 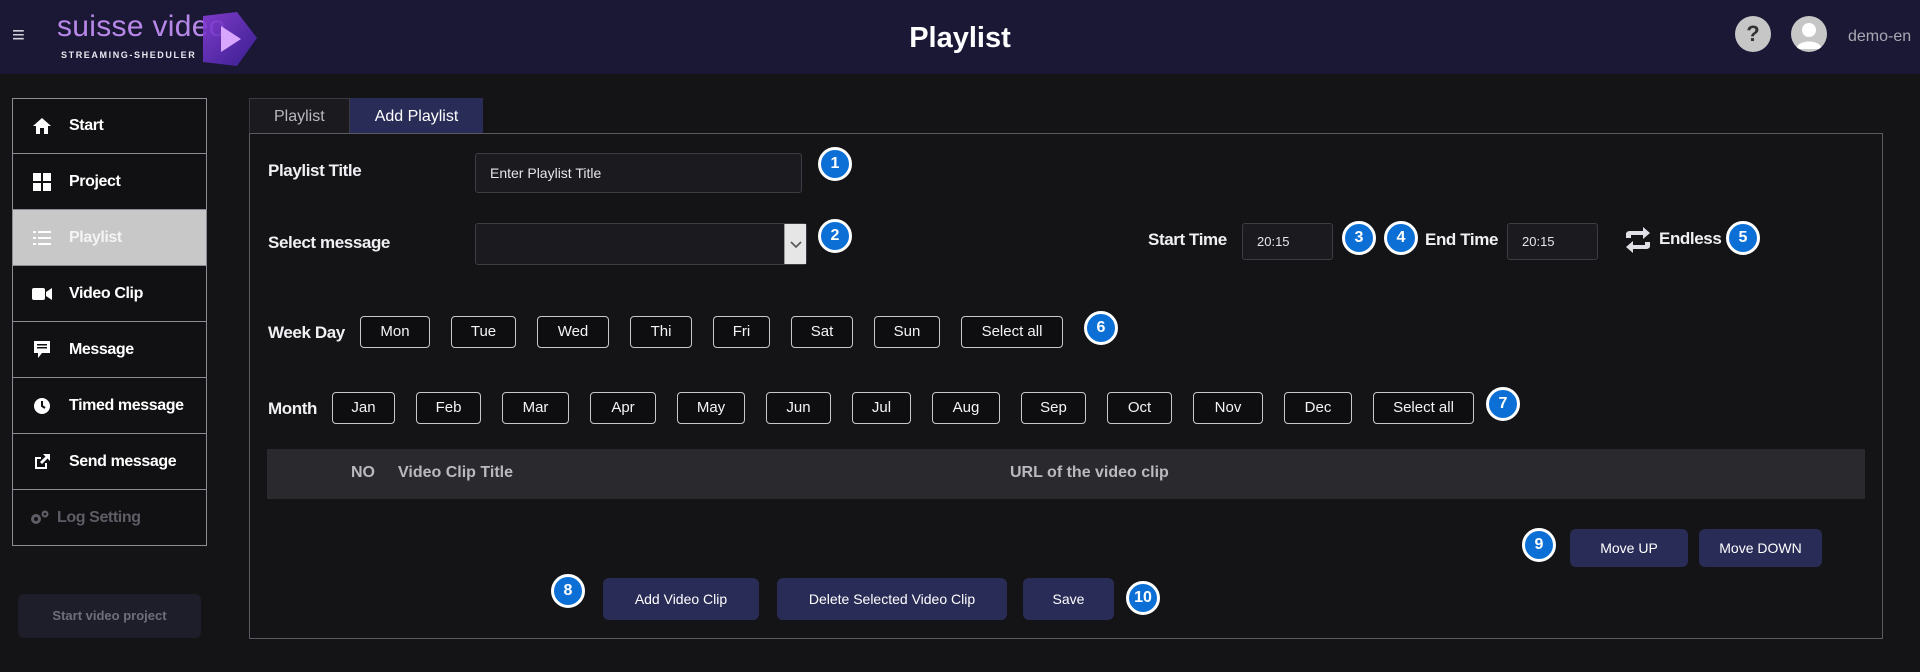 I want to click on select-message-label: Select message, so click(x=329, y=242).